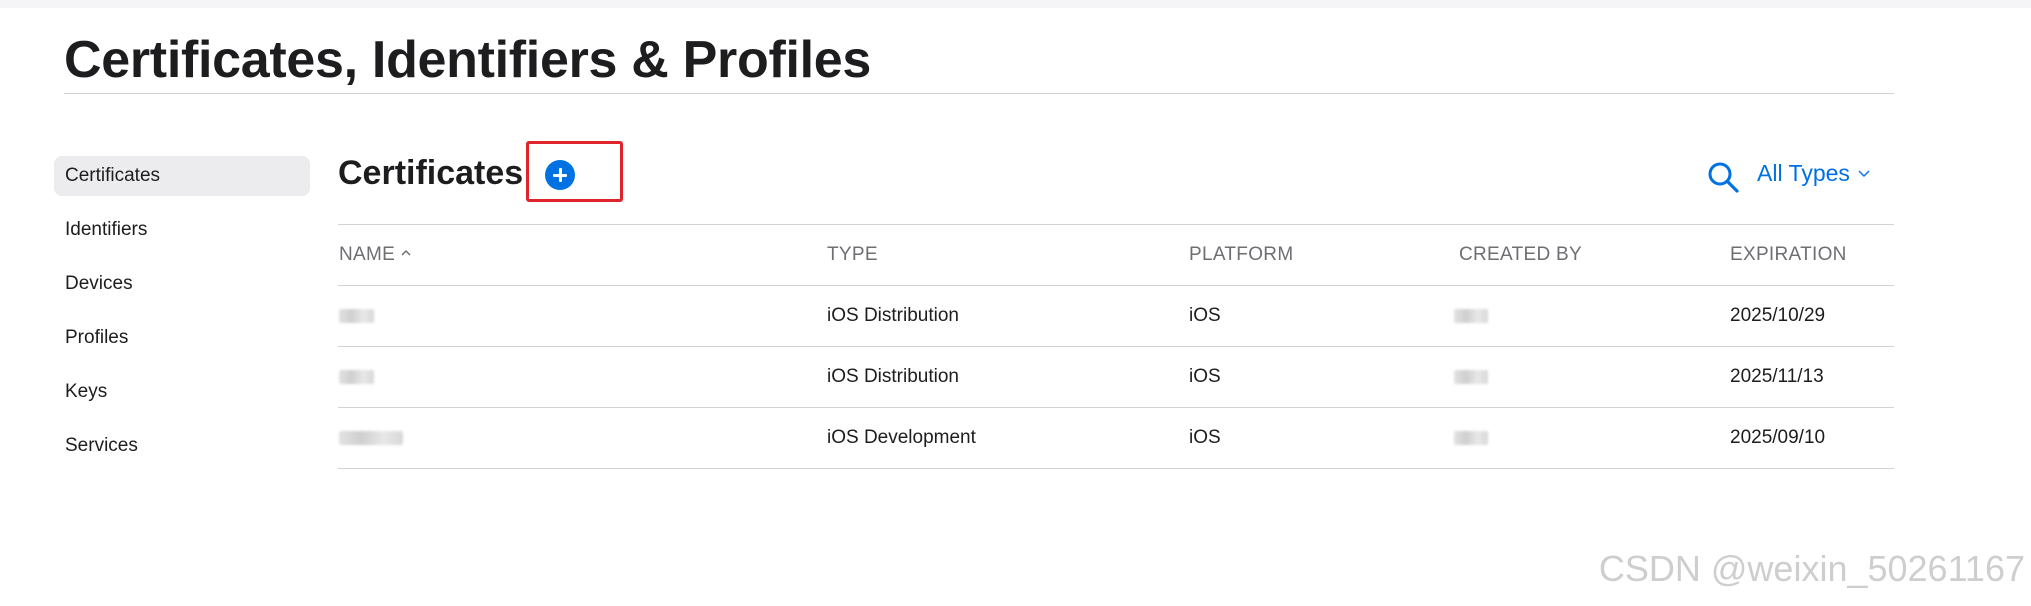 This screenshot has height=606, width=2031. I want to click on certificate-expiration: 2025/10/29, so click(1778, 315).